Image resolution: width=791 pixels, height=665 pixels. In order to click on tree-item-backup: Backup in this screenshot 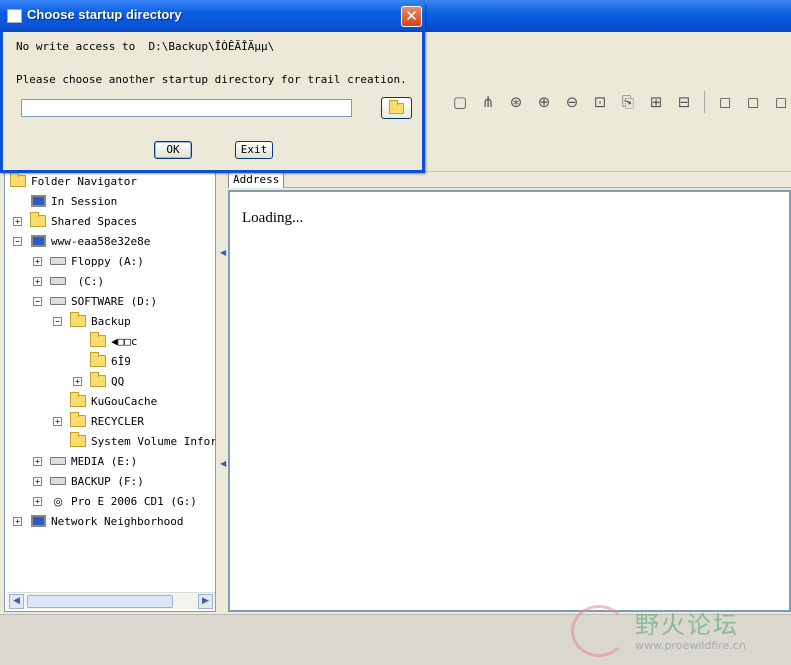, I will do `click(100, 321)`.